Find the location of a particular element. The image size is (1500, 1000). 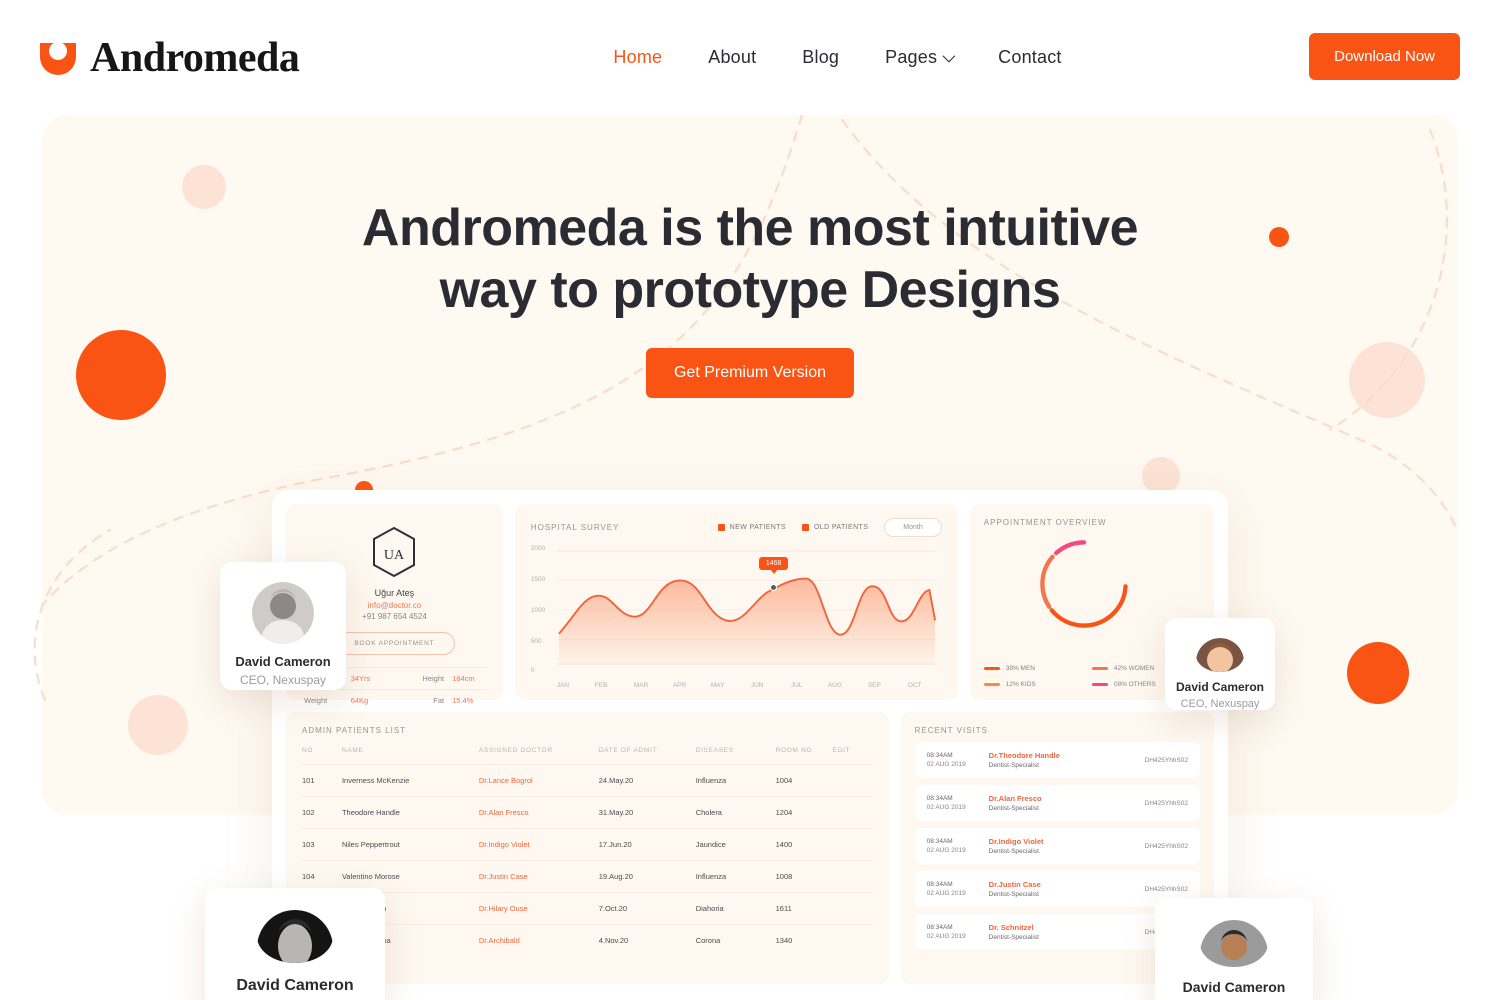

y-tick-1000: 1000 is located at coordinates (538, 610).